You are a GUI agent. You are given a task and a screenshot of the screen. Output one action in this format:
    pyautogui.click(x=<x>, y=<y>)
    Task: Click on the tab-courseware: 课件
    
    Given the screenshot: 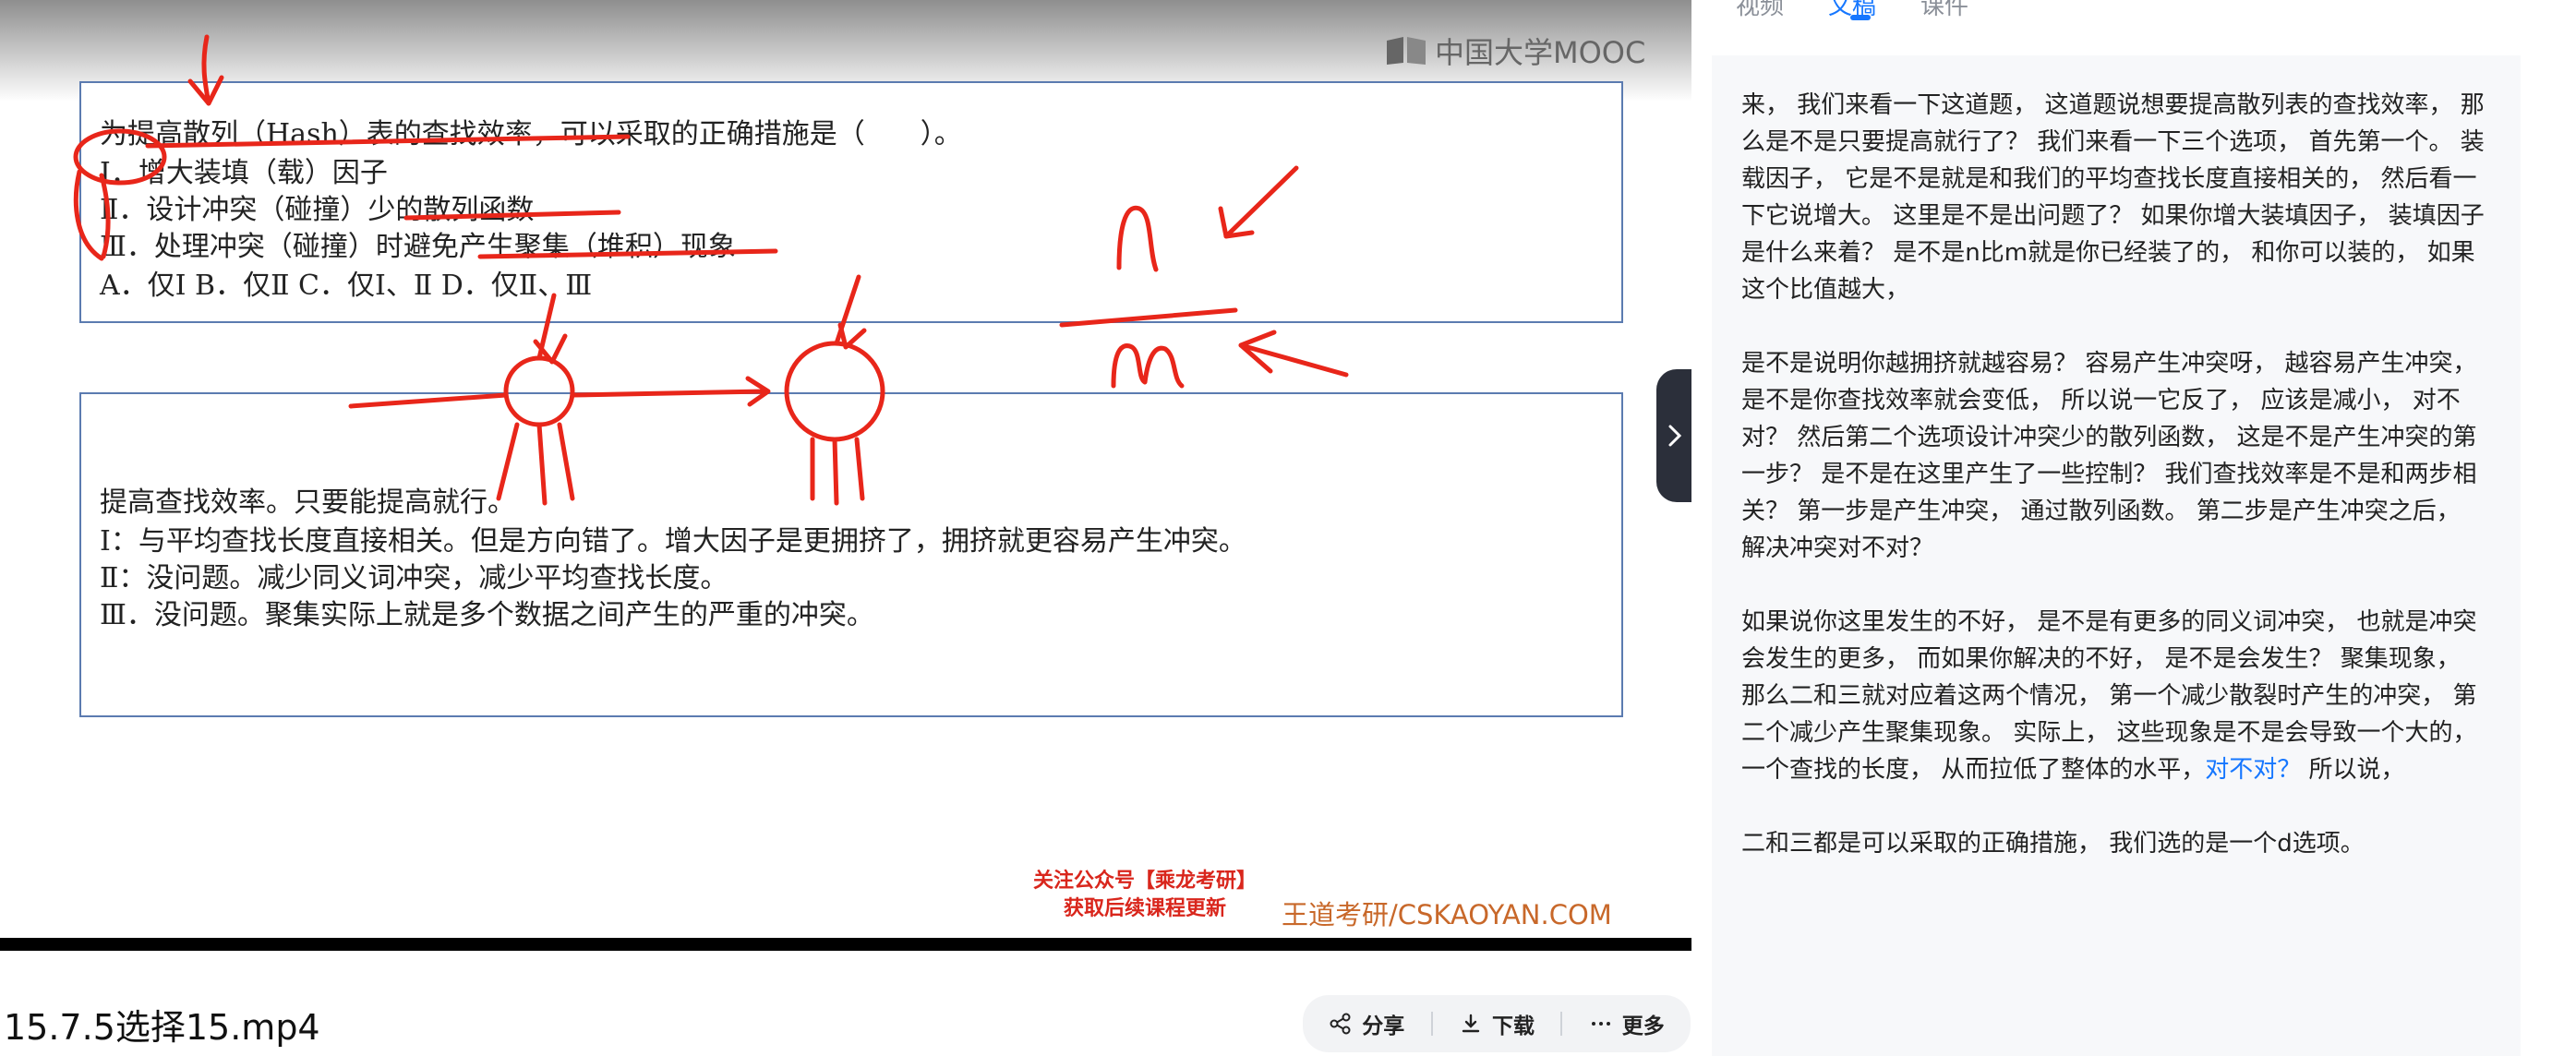 What is the action you would take?
    pyautogui.click(x=1944, y=10)
    